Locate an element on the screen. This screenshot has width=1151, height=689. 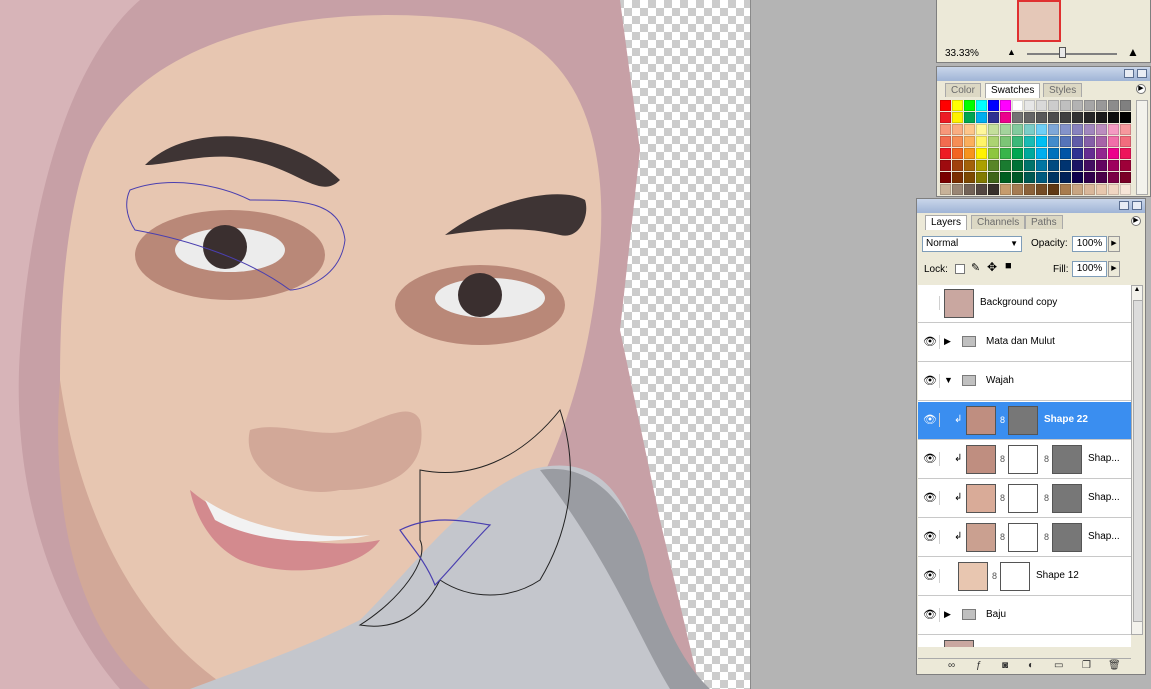
opacity-arrow-button: ▶ is located at coordinates (1114, 244).